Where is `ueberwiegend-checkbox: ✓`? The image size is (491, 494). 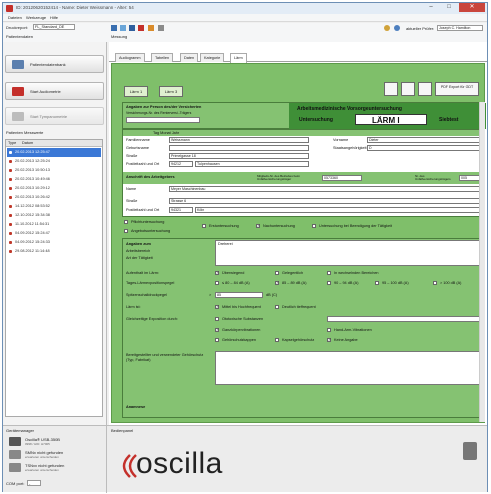
ueberwiegend-checkbox: ✓ is located at coordinates (217, 272).